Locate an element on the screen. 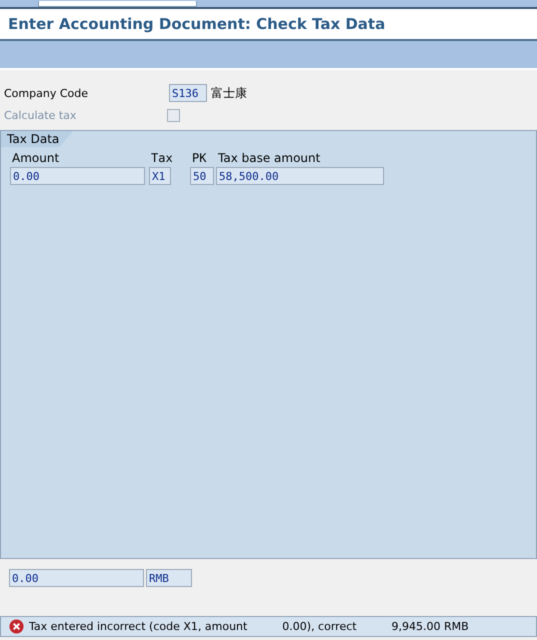  field-label: Company Code is located at coordinates (46, 93).